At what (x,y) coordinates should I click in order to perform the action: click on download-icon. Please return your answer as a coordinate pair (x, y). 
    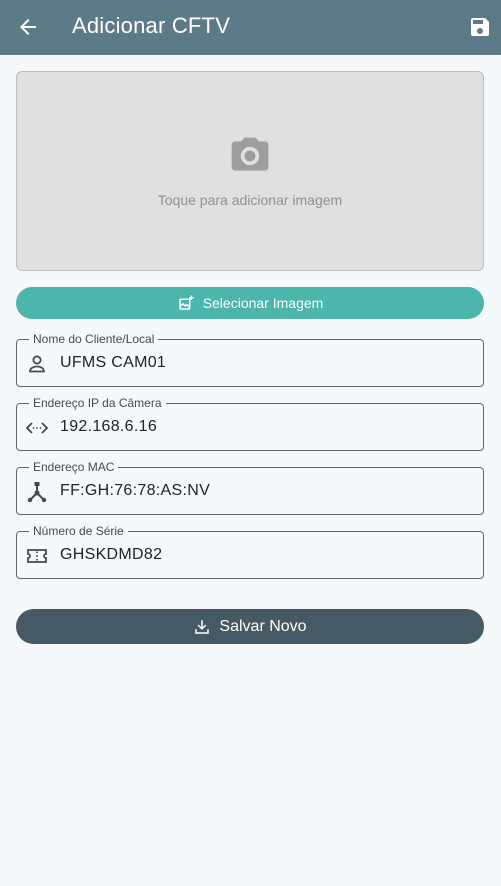
    Looking at the image, I should click on (202, 626).